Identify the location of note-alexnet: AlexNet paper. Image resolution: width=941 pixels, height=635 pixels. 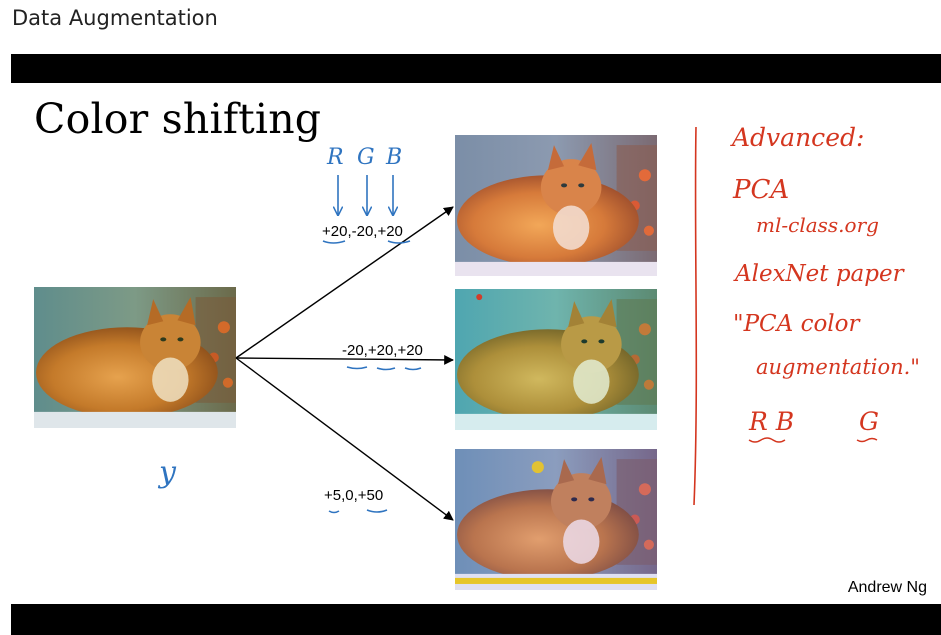
(819, 274).